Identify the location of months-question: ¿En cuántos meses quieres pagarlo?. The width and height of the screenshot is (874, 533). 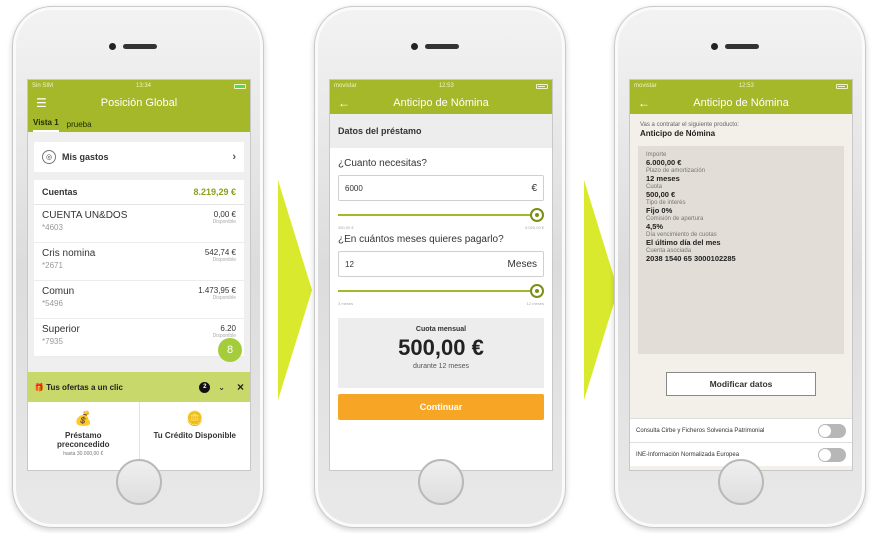
(421, 239).